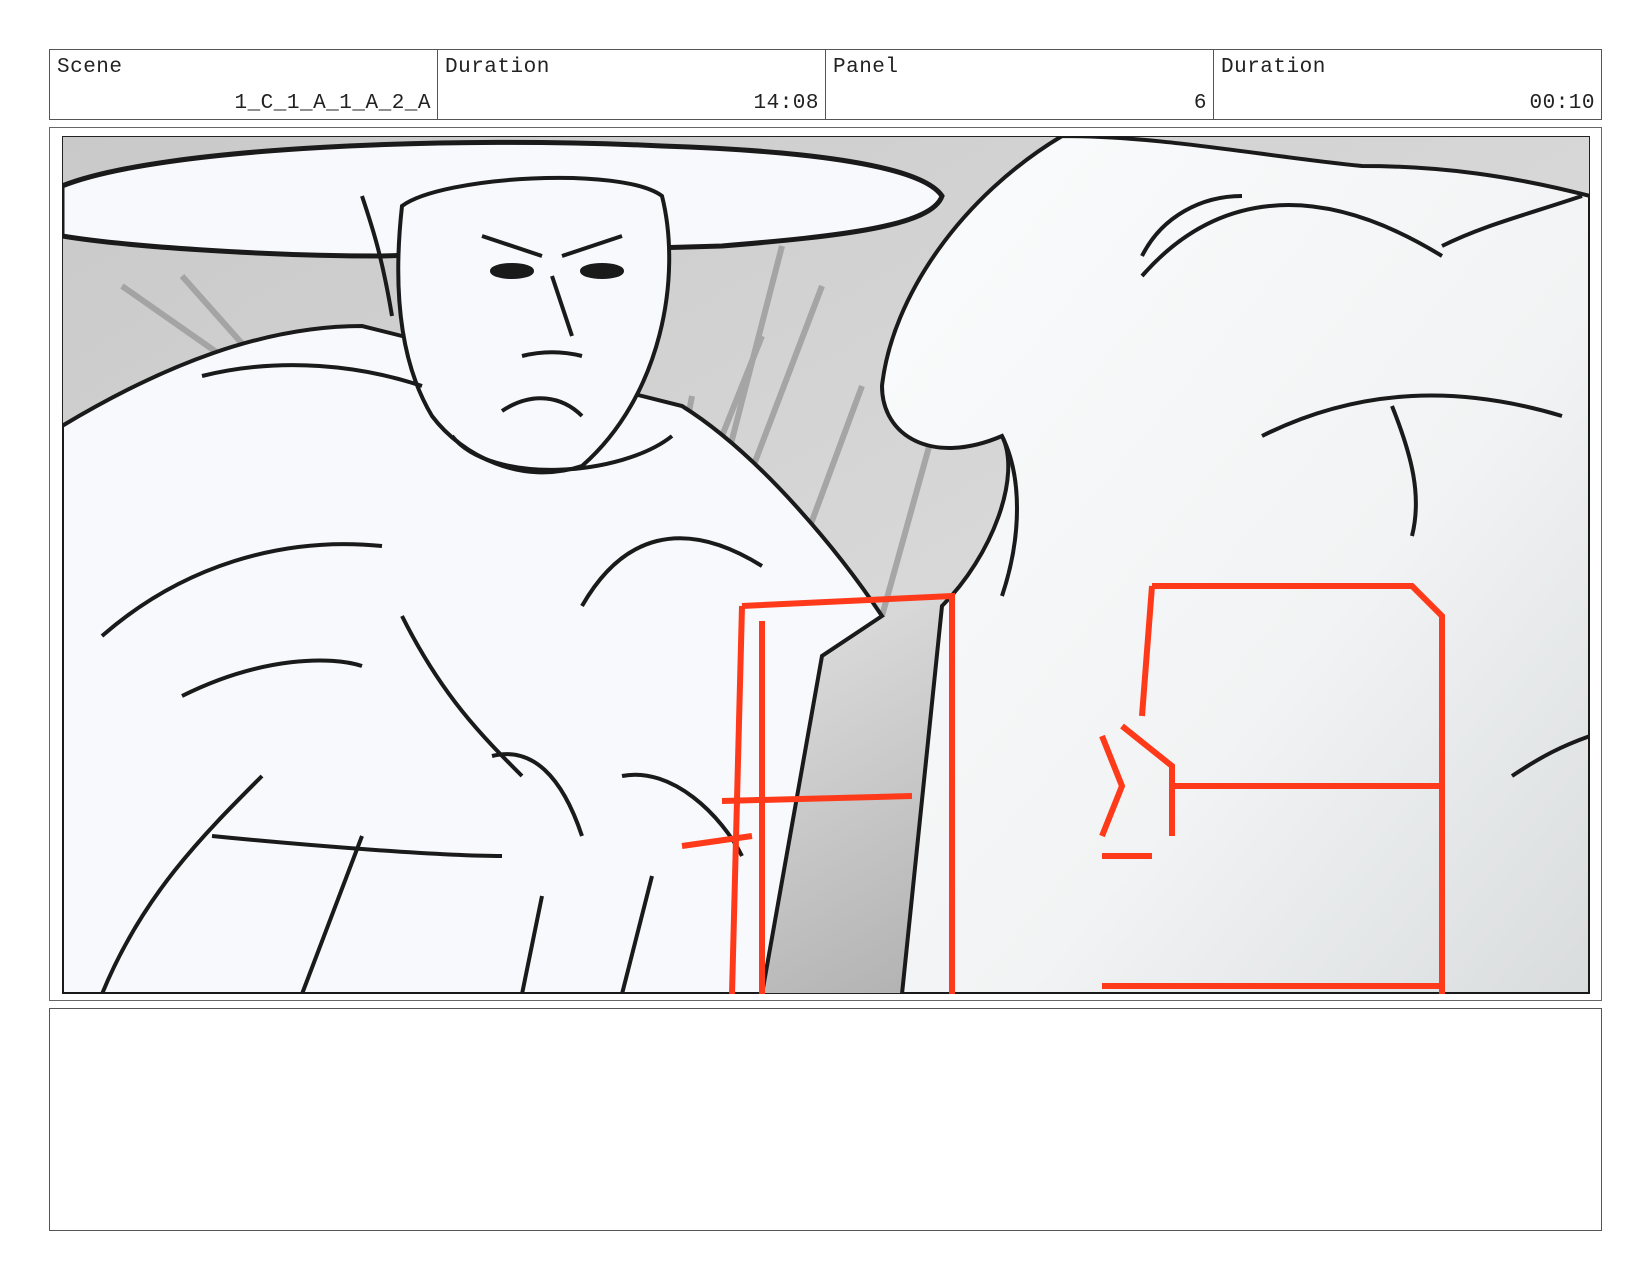 The width and height of the screenshot is (1648, 1276). I want to click on scene-duration-value: 14:08, so click(786, 103).